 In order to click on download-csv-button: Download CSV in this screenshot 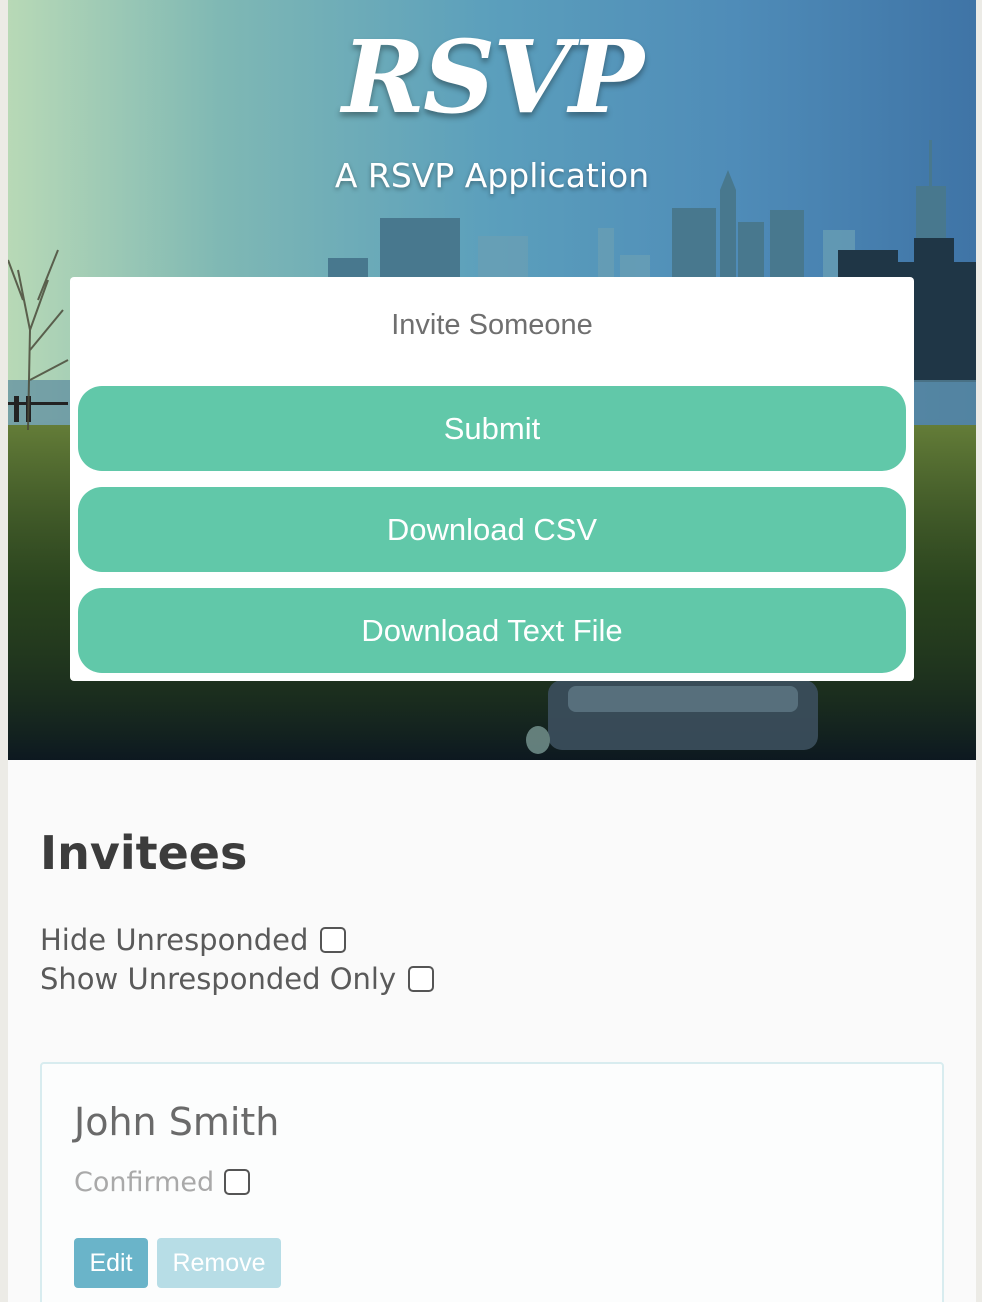, I will do `click(492, 529)`.